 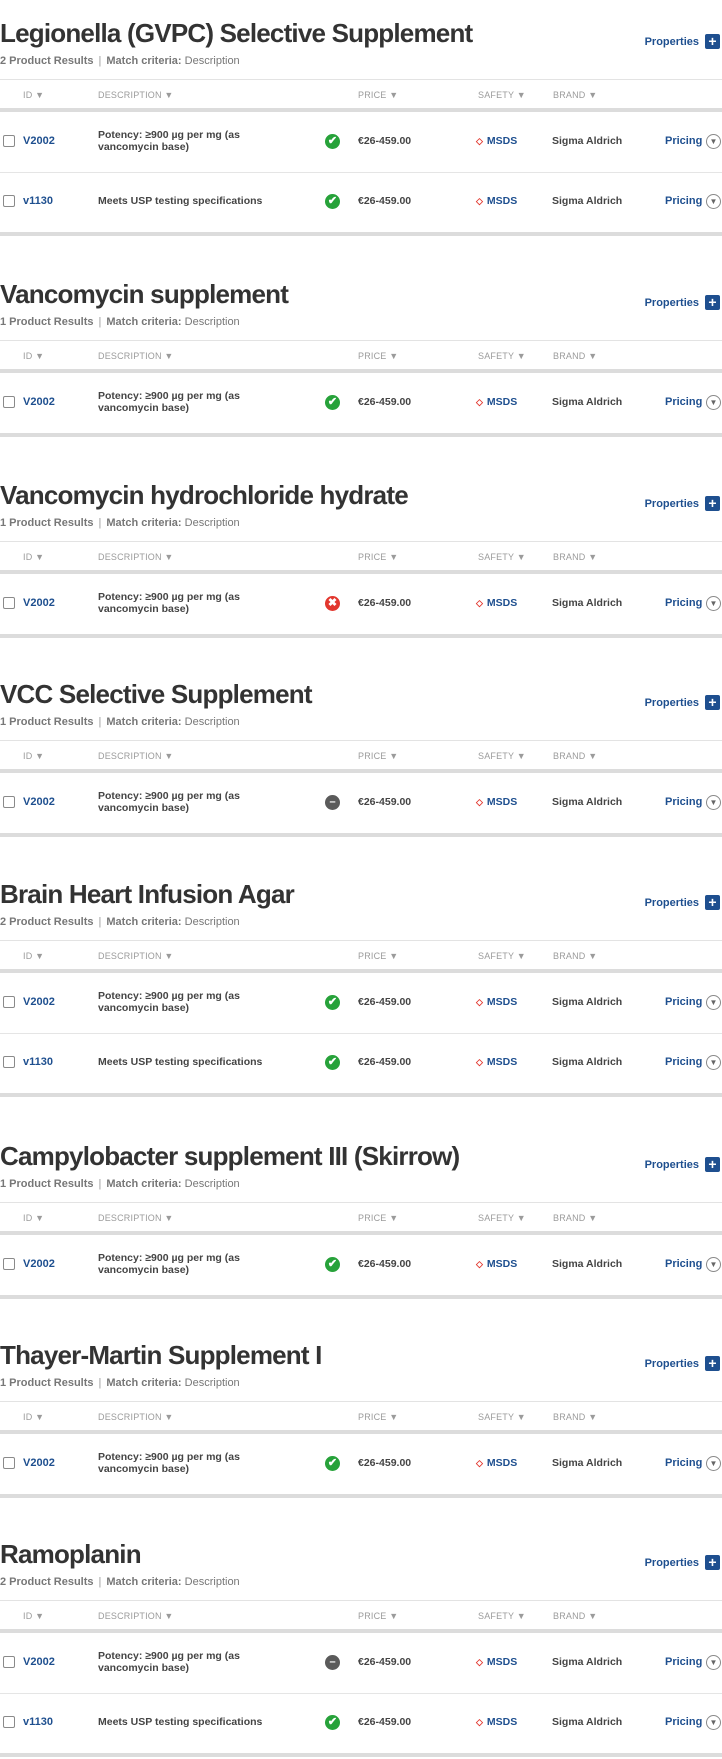 What do you see at coordinates (204, 495) in the screenshot?
I see `product-title: Vancomycin hydrochloride hydrate` at bounding box center [204, 495].